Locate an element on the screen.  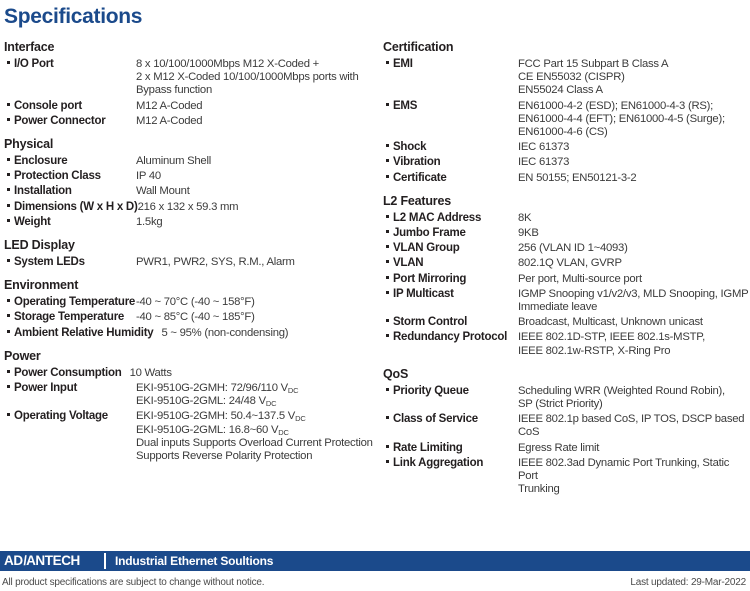
advantech-logo: AD\ANTECH is located at coordinates (52, 561).